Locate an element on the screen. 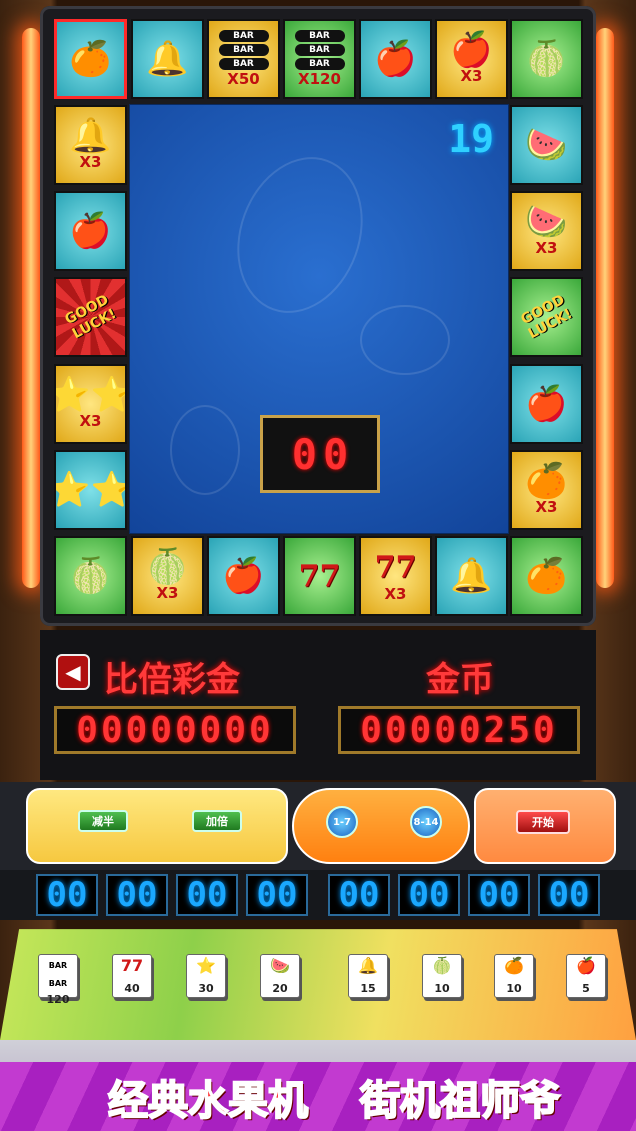 Image resolution: width=636 pixels, height=1131 pixels. bonus-counter: 00000000 is located at coordinates (175, 730).